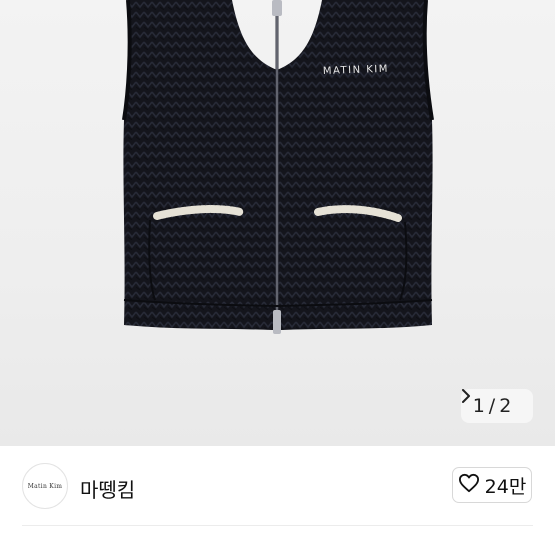 The image size is (555, 555). I want to click on like-count: 24만, so click(505, 486).